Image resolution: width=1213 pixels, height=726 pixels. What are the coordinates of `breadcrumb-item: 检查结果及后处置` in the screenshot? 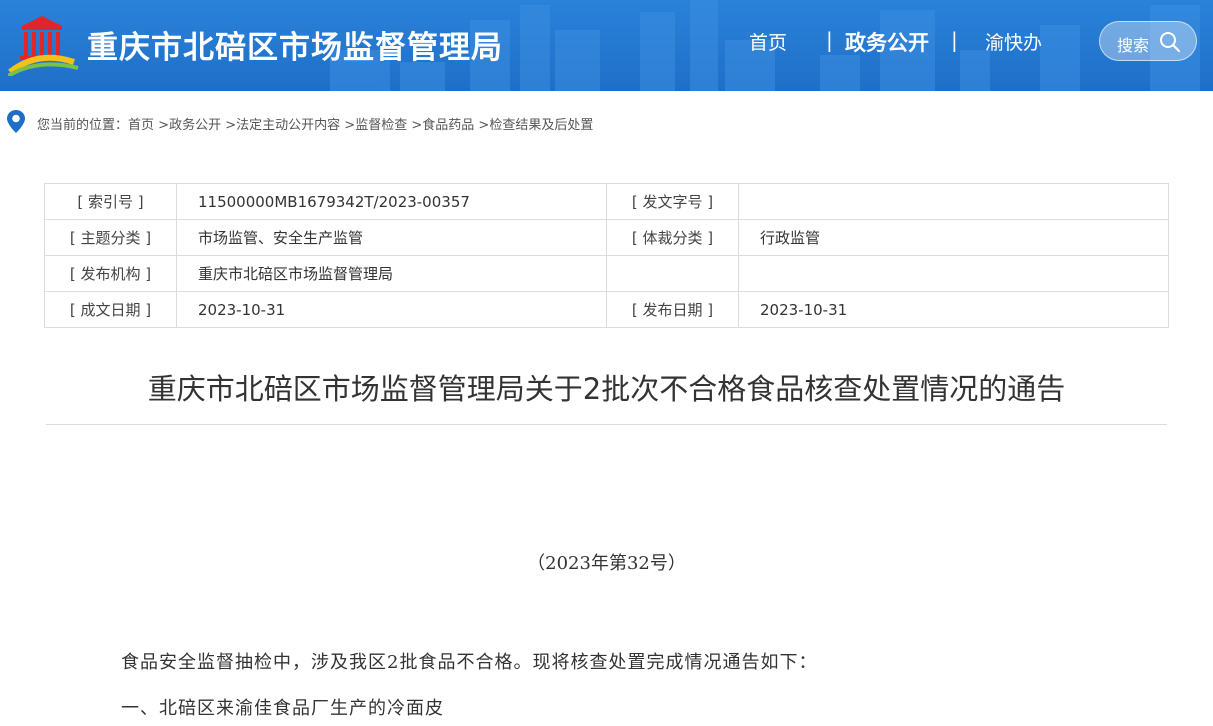 It's located at (541, 125).